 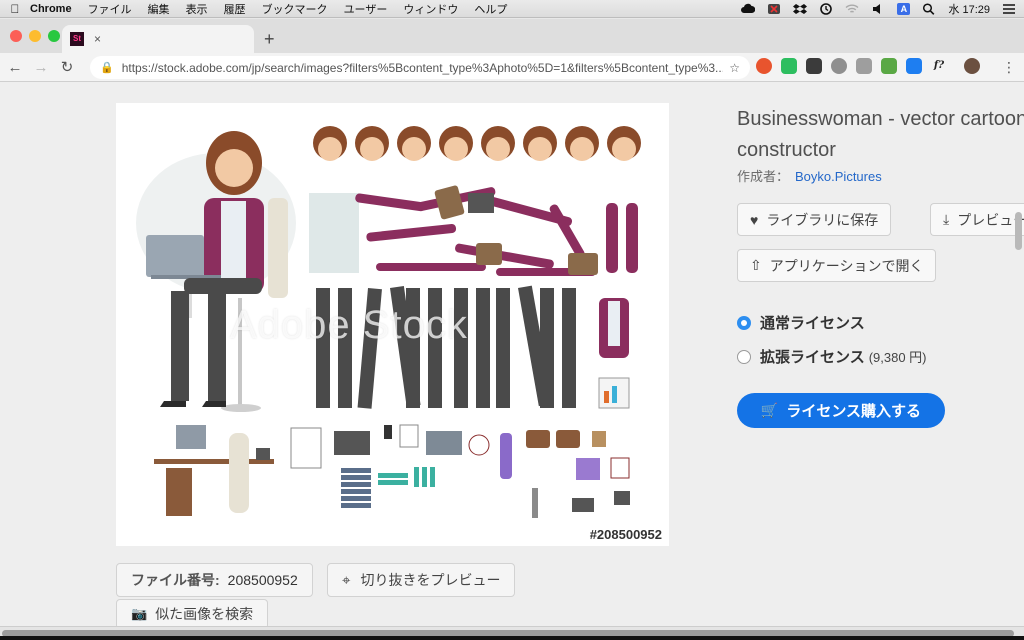 I want to click on window-controls, so click(x=35, y=36).